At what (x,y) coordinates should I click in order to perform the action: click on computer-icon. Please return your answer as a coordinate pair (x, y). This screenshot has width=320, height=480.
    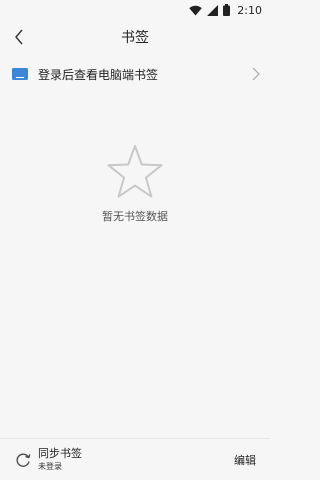
    Looking at the image, I should click on (20, 74).